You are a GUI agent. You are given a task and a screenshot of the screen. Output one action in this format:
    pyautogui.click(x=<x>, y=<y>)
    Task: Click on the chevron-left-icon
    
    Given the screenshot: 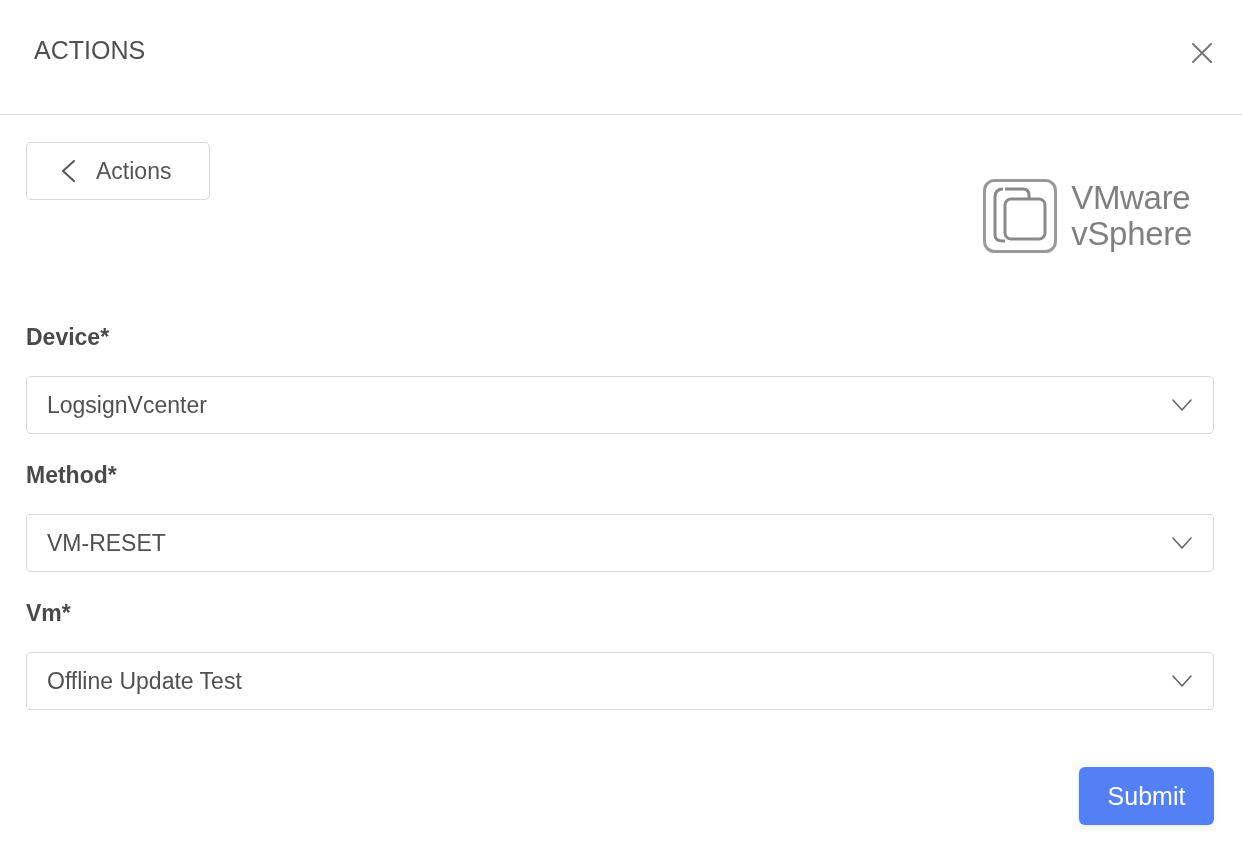 What is the action you would take?
    pyautogui.click(x=68, y=171)
    